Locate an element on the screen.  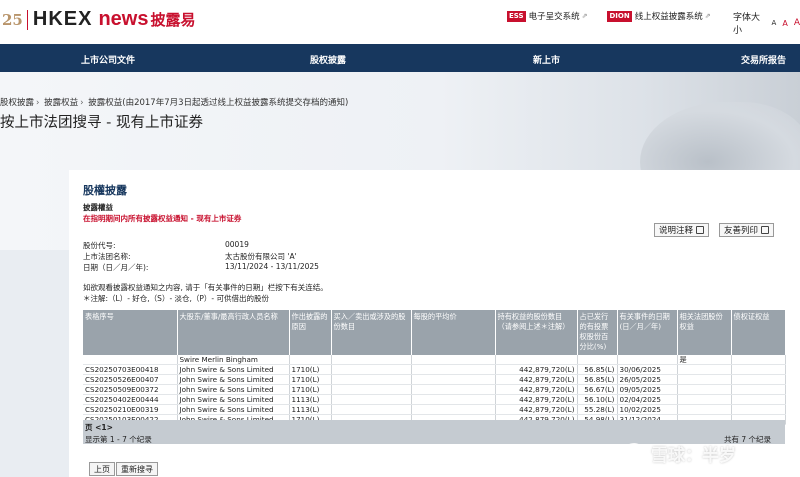
cell-date: 26/05/2025 is located at coordinates (647, 379).